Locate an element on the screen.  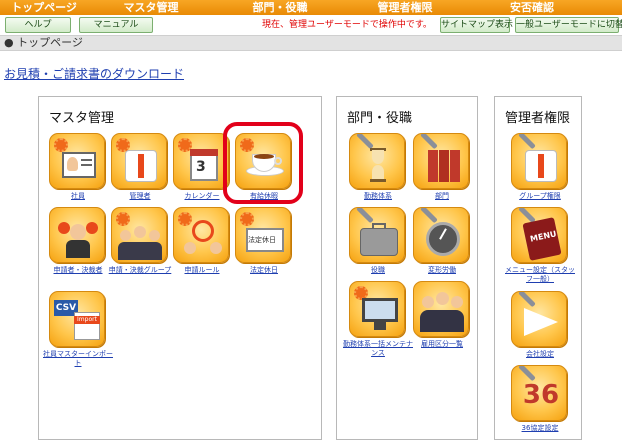
binders-icon is located at coordinates (441, 161).